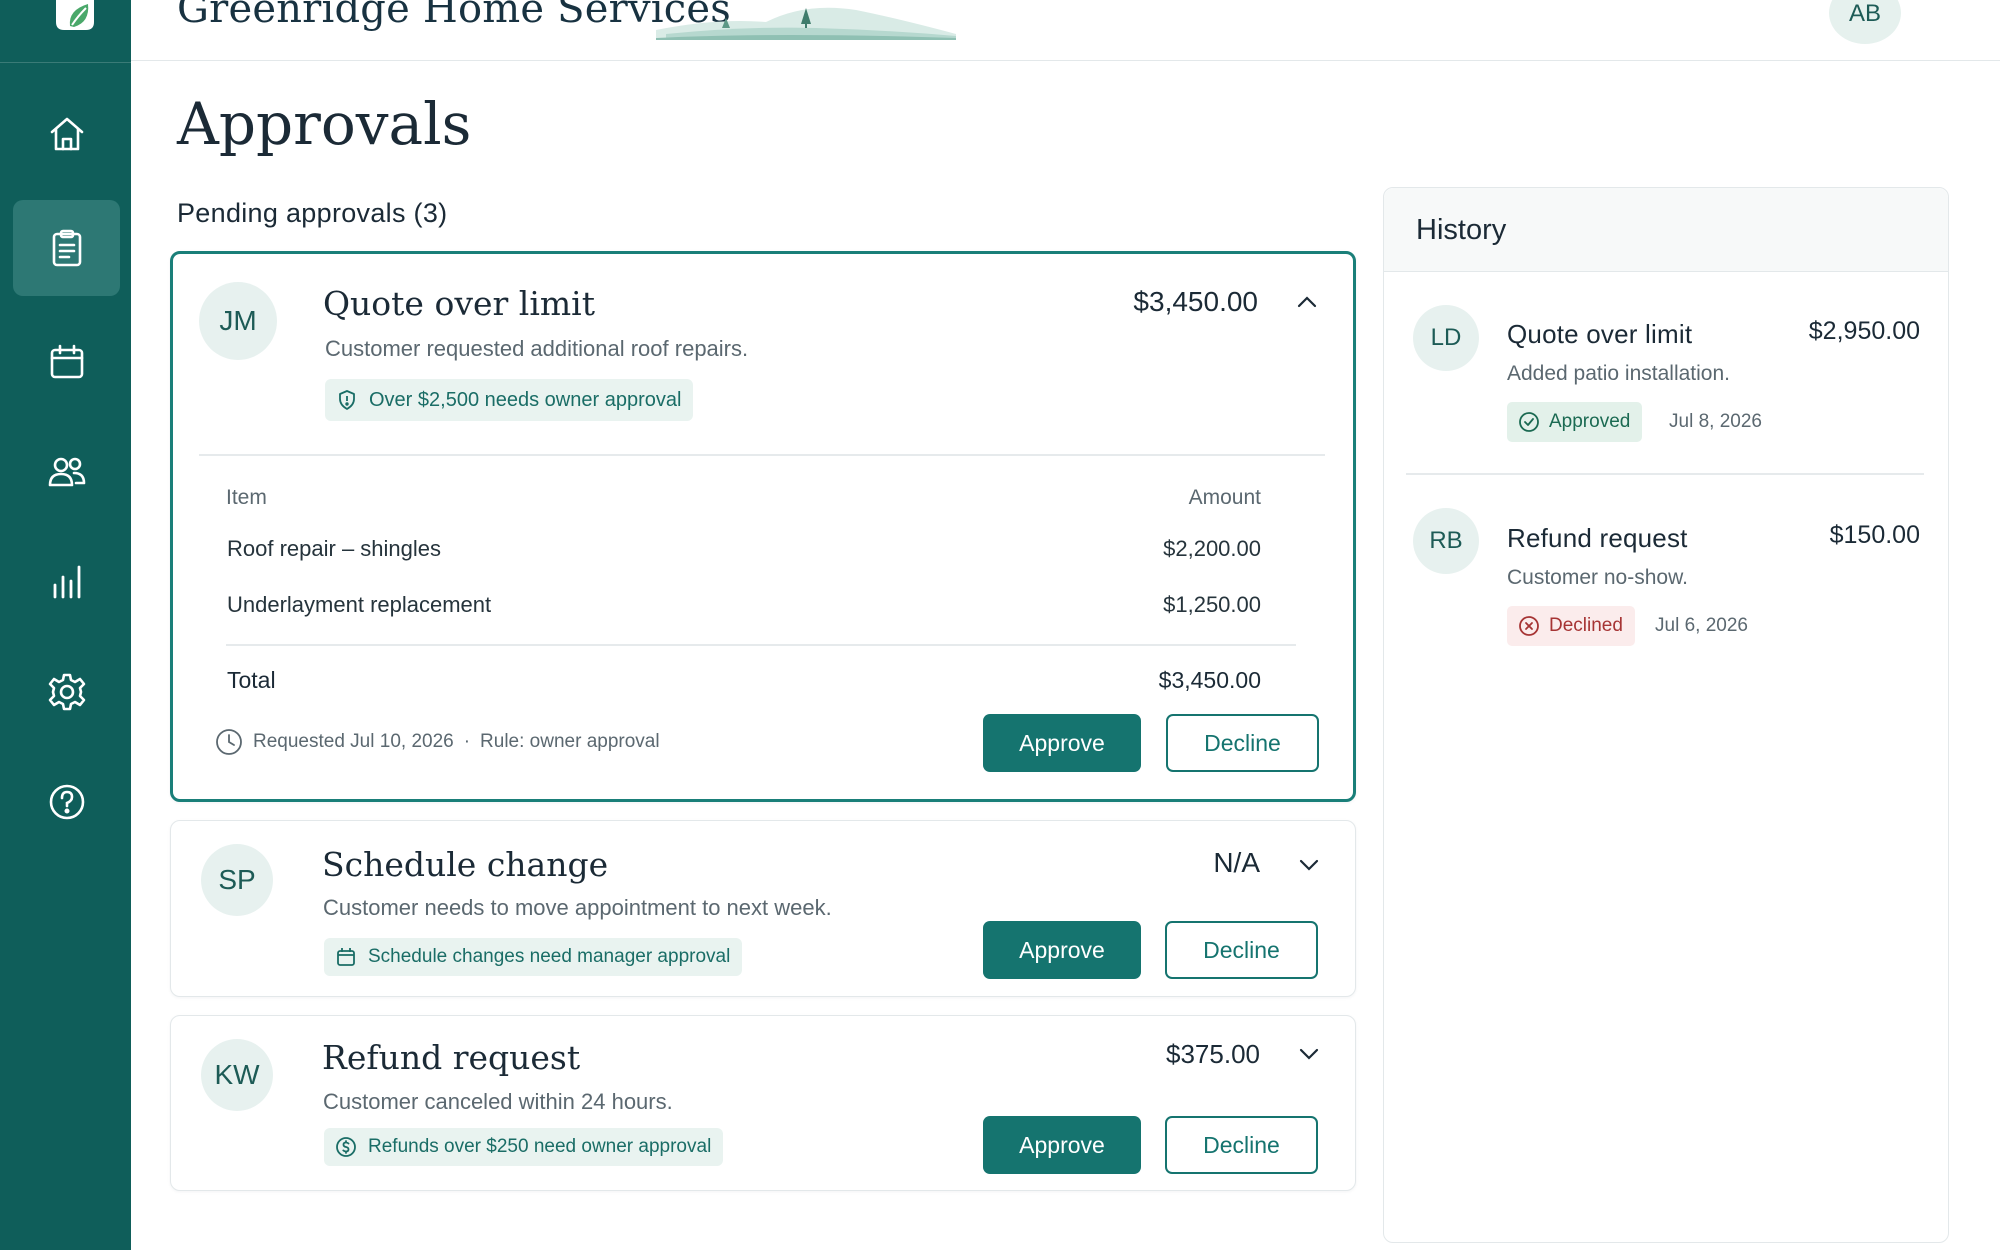 This screenshot has height=1250, width=2000. Describe the element at coordinates (762, 455) in the screenshot. I see `card-divider` at that location.